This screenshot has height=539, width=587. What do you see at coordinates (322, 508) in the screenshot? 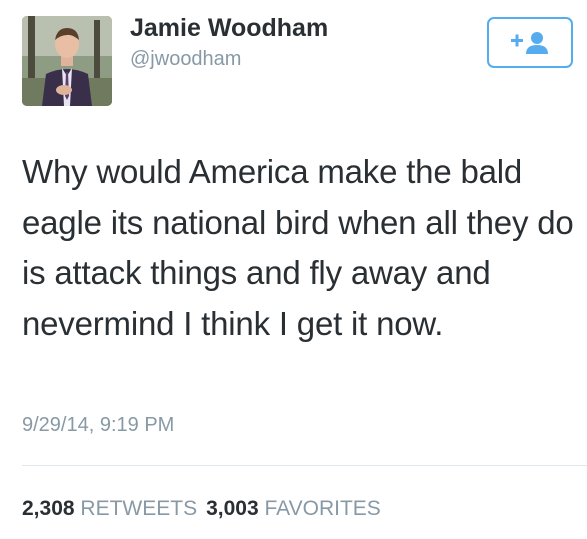
I see `favorites-label: FAVORITES` at bounding box center [322, 508].